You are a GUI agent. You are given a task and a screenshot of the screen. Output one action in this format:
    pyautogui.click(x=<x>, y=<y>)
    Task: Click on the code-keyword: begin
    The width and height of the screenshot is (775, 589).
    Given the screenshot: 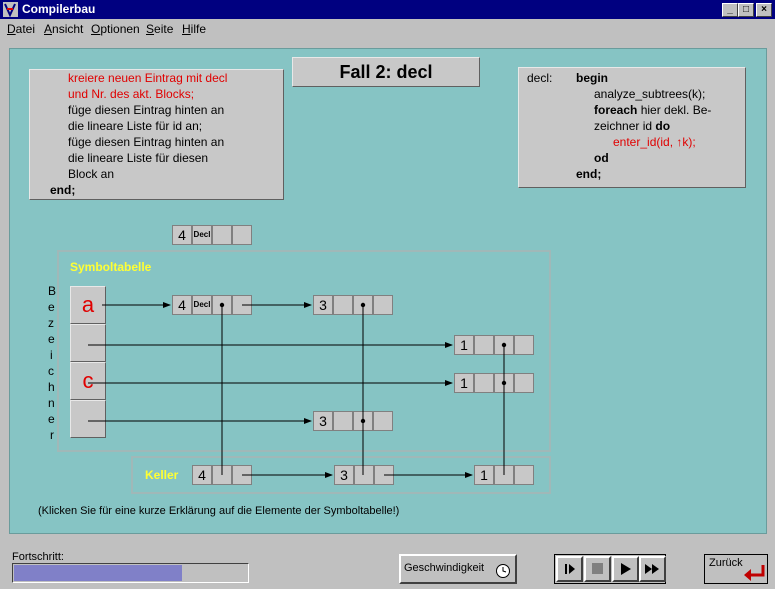 What is the action you would take?
    pyautogui.click(x=592, y=78)
    